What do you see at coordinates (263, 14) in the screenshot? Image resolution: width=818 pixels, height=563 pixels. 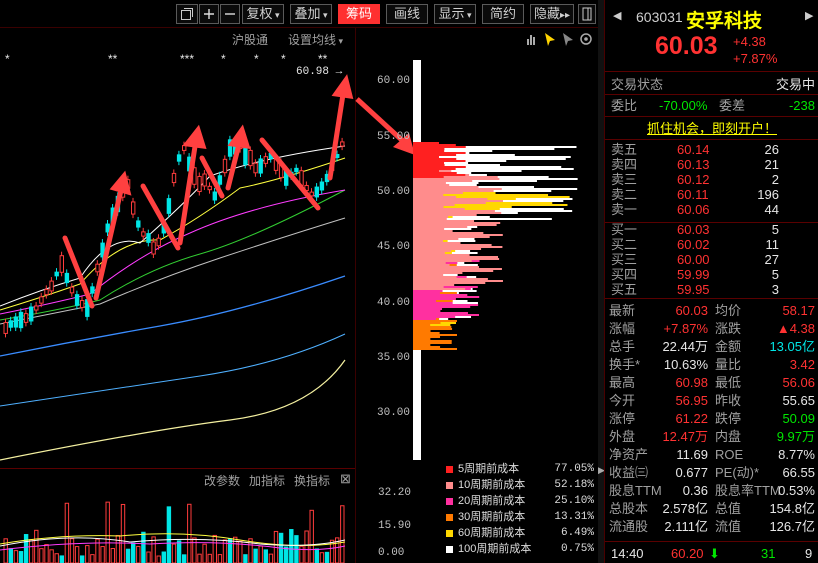 I see `fuquan-dropdown: 复权 ▾` at bounding box center [263, 14].